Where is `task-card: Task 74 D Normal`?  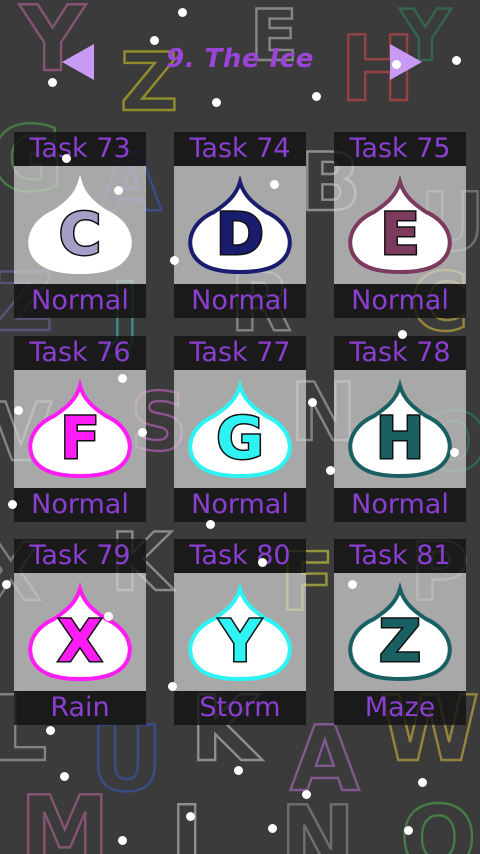
task-card: Task 74 D Normal is located at coordinates (240, 225).